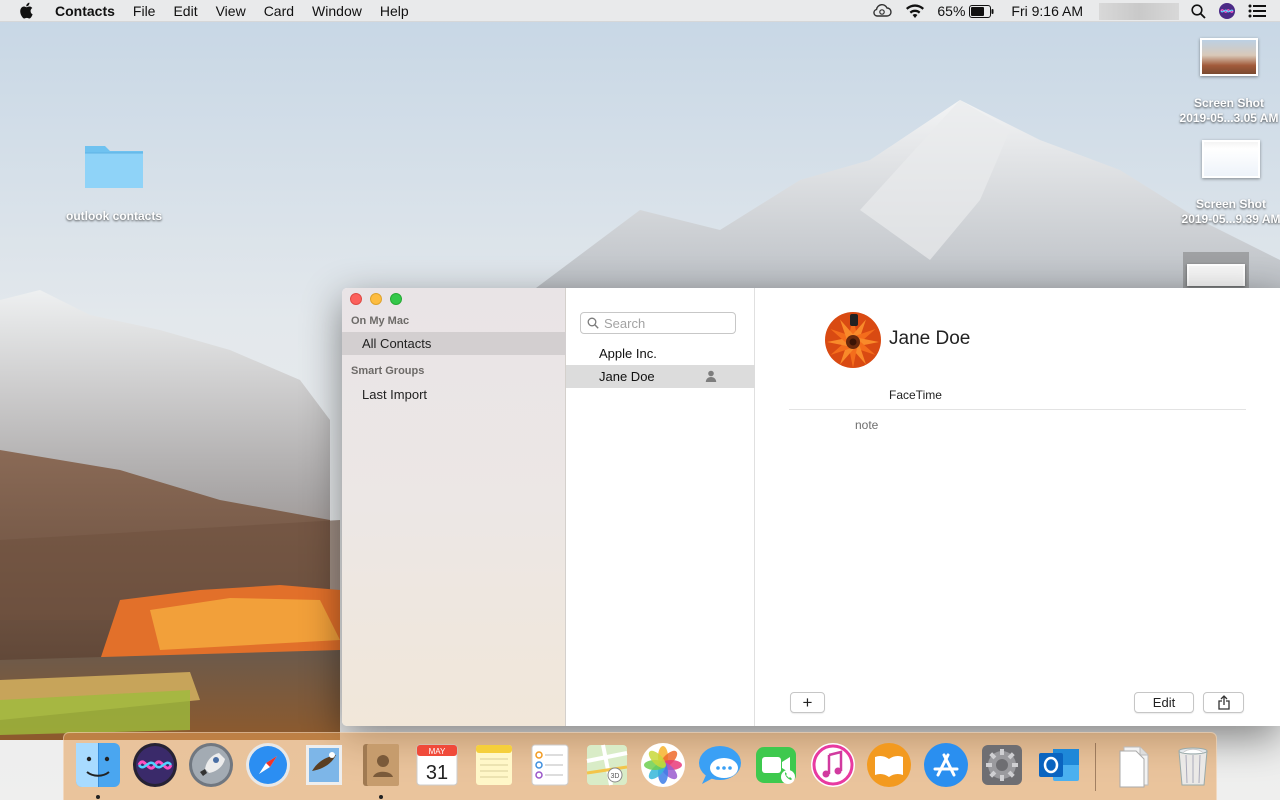  I want to click on dock-itunes, so click(833, 767).